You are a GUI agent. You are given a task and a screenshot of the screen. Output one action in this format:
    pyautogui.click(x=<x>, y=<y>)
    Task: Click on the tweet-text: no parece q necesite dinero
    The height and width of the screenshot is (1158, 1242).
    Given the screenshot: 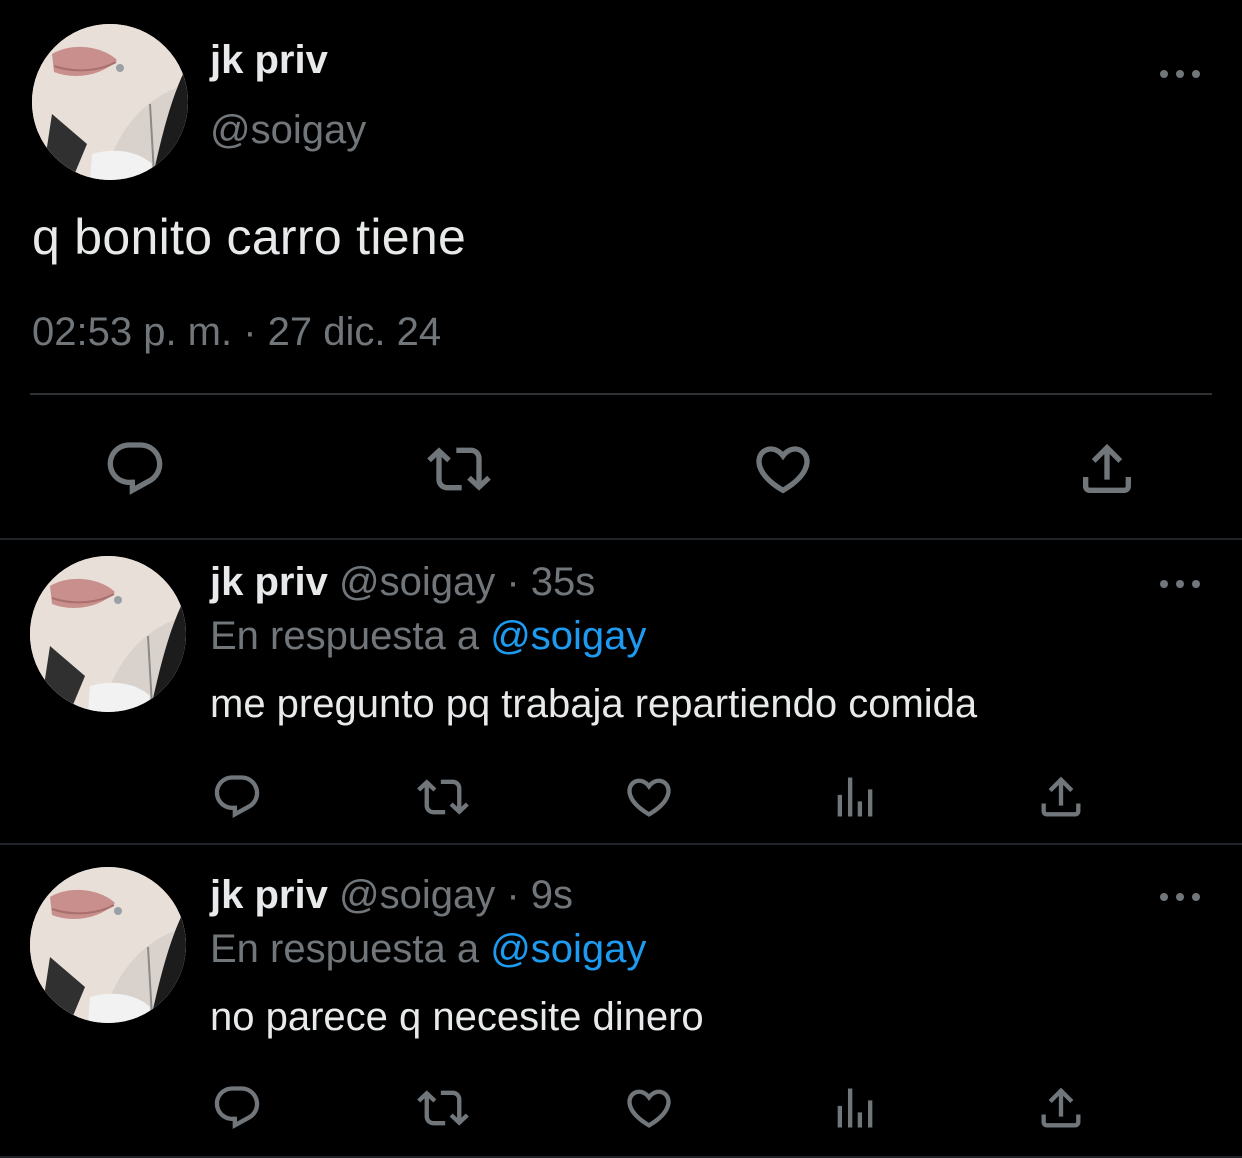 What is the action you would take?
    pyautogui.click(x=457, y=1017)
    